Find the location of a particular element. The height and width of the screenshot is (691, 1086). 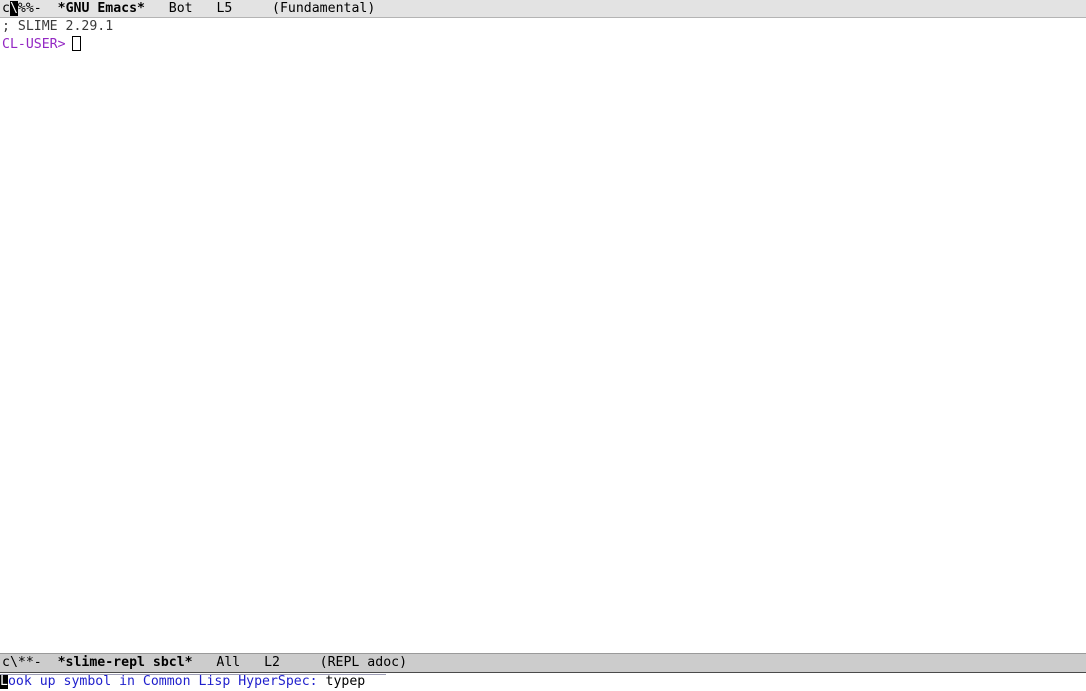

mode-line-bottom-major-mode: (REPL adoc) is located at coordinates (363, 662).